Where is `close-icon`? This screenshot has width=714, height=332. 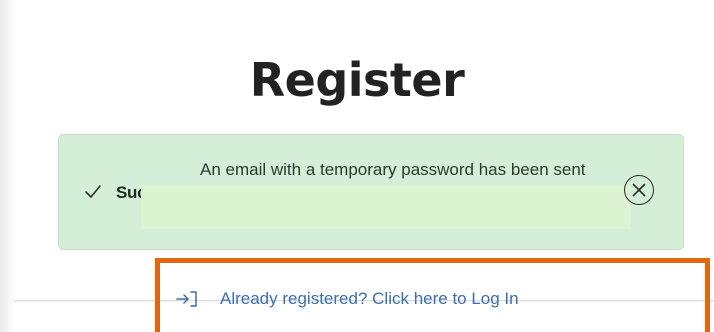 close-icon is located at coordinates (639, 190).